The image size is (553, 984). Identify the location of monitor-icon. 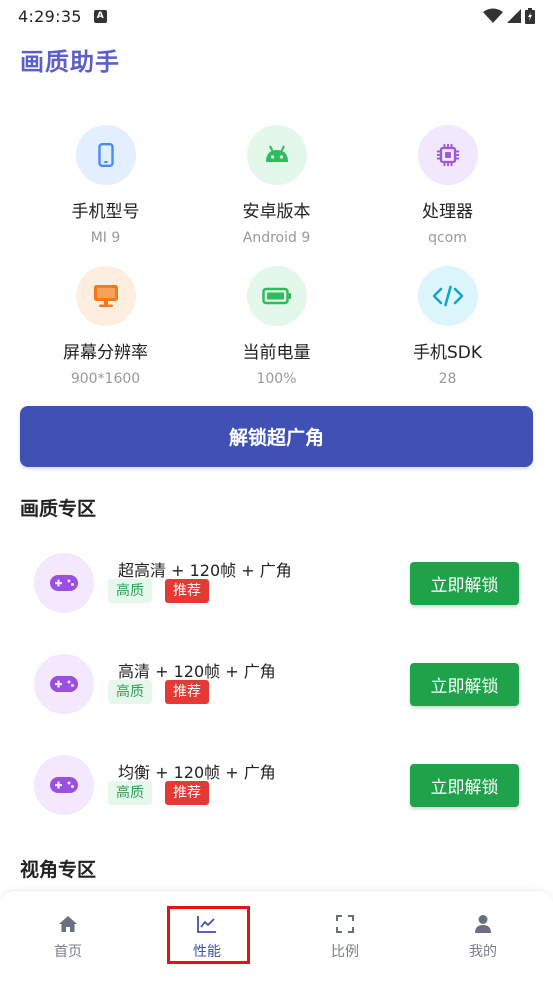
(105, 296).